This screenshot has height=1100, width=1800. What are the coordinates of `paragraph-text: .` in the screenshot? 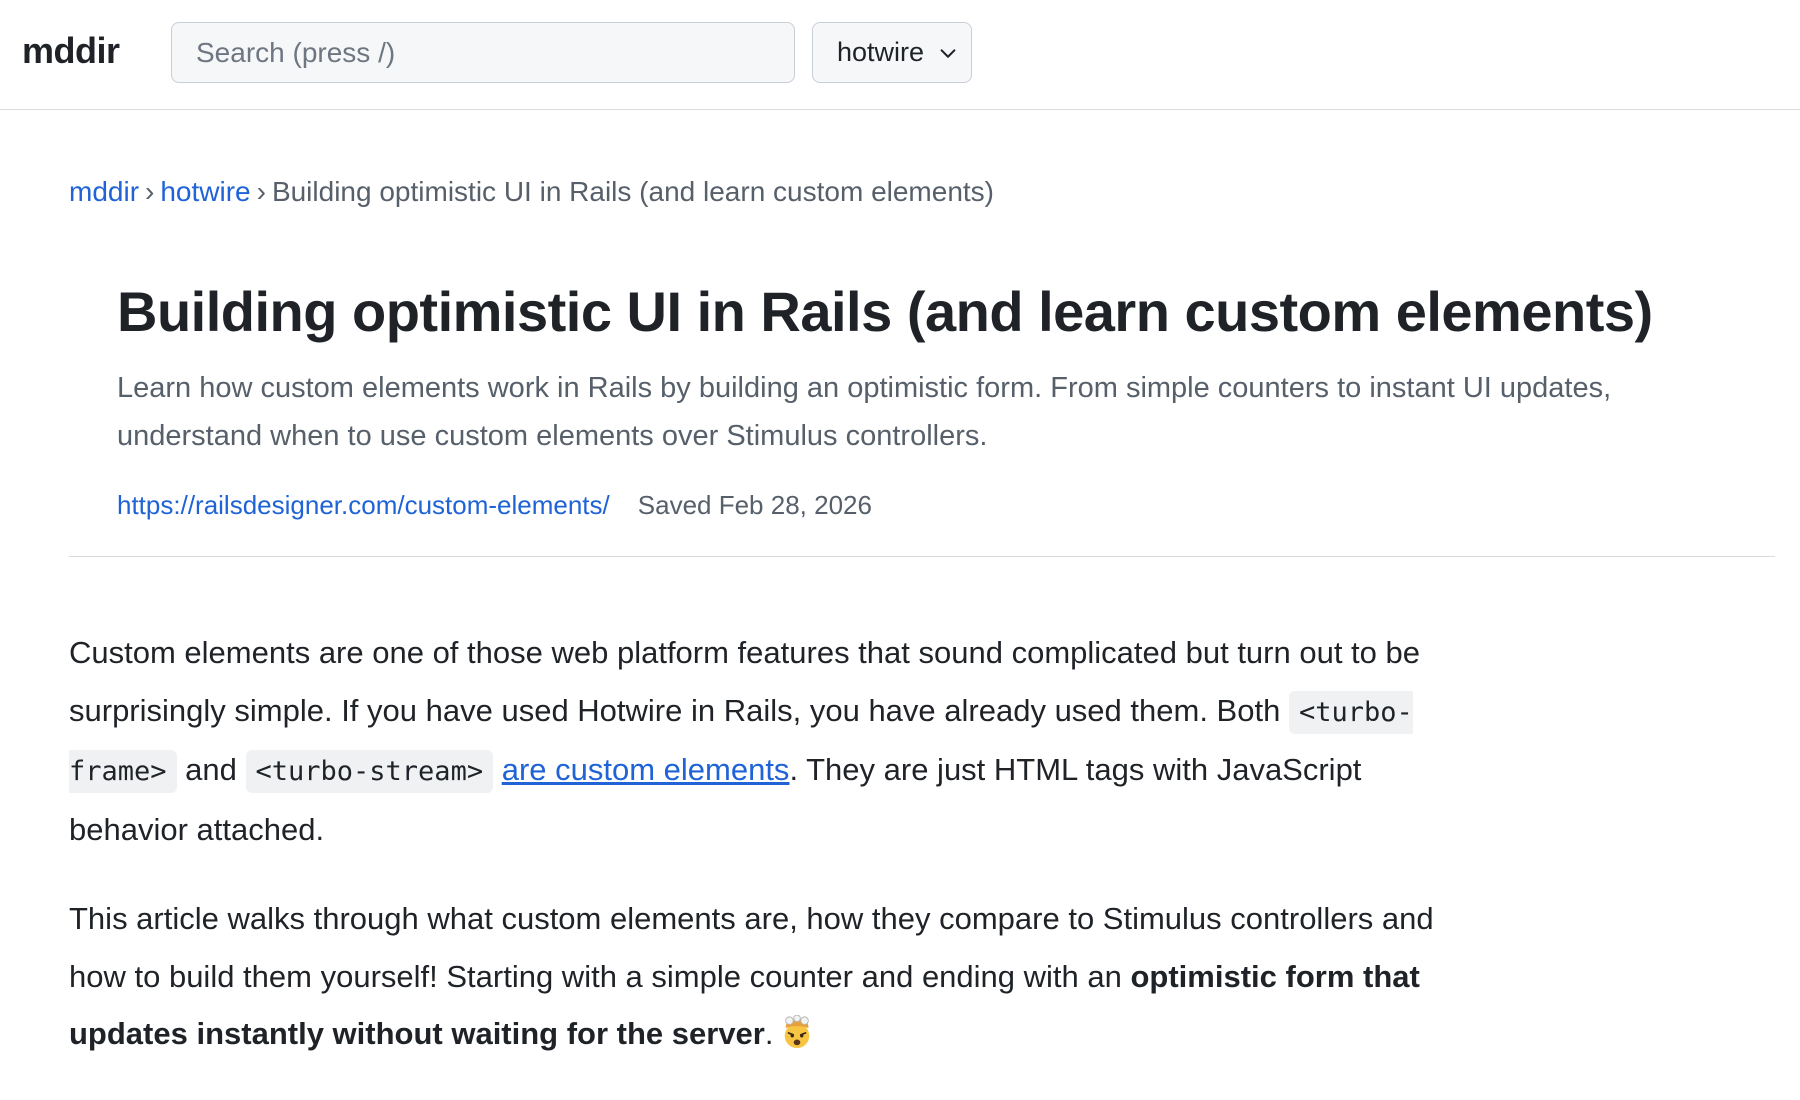 It's located at (769, 1033).